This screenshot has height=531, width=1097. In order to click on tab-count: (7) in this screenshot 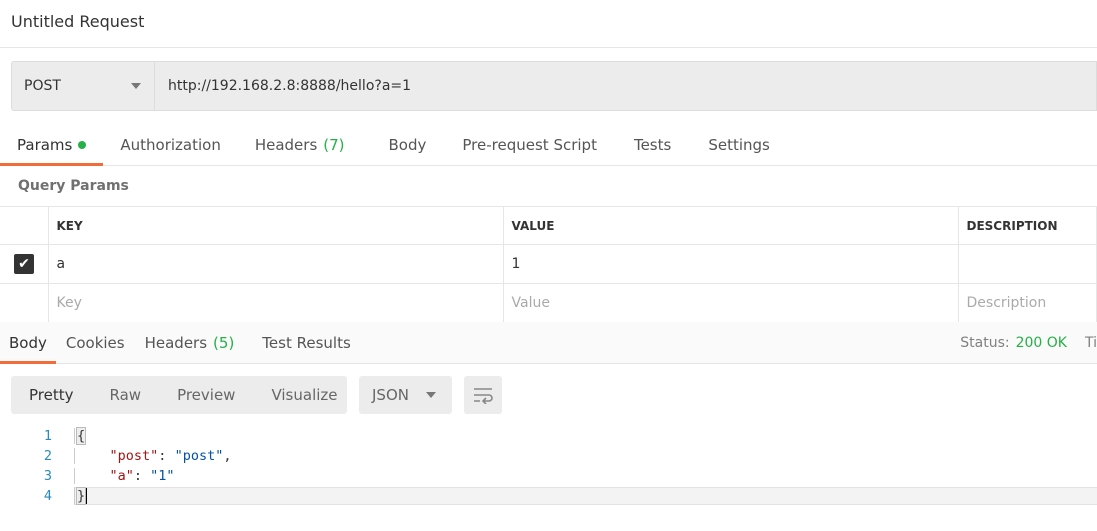, I will do `click(334, 144)`.